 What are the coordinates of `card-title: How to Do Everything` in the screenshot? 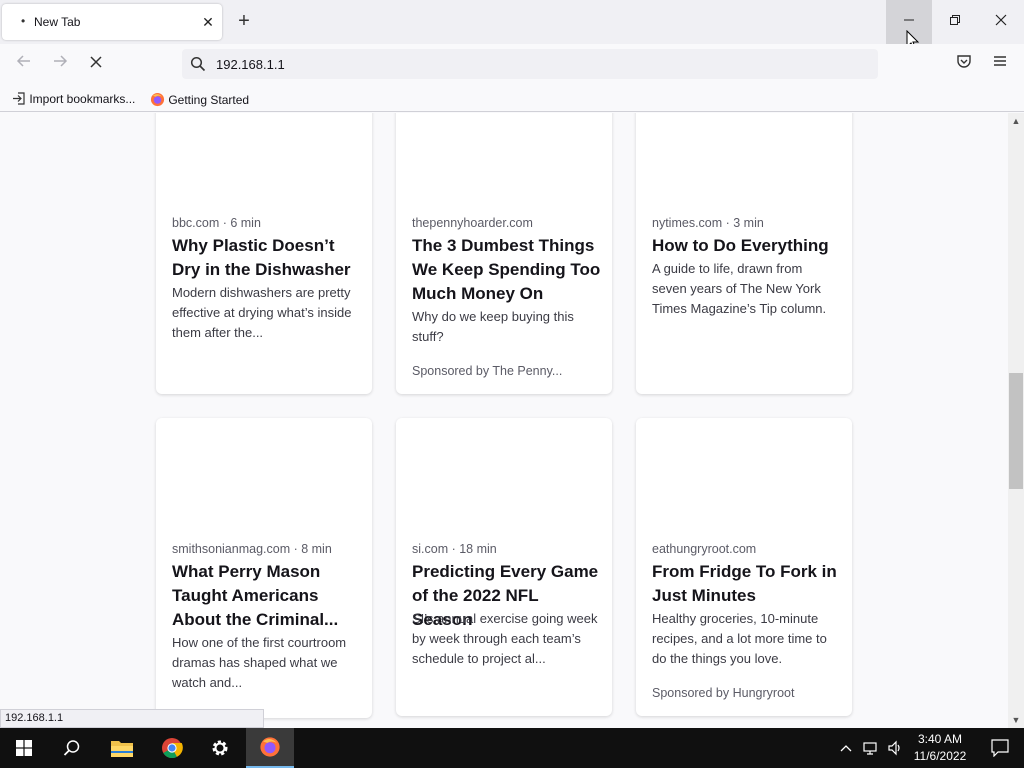 It's located at (740, 245).